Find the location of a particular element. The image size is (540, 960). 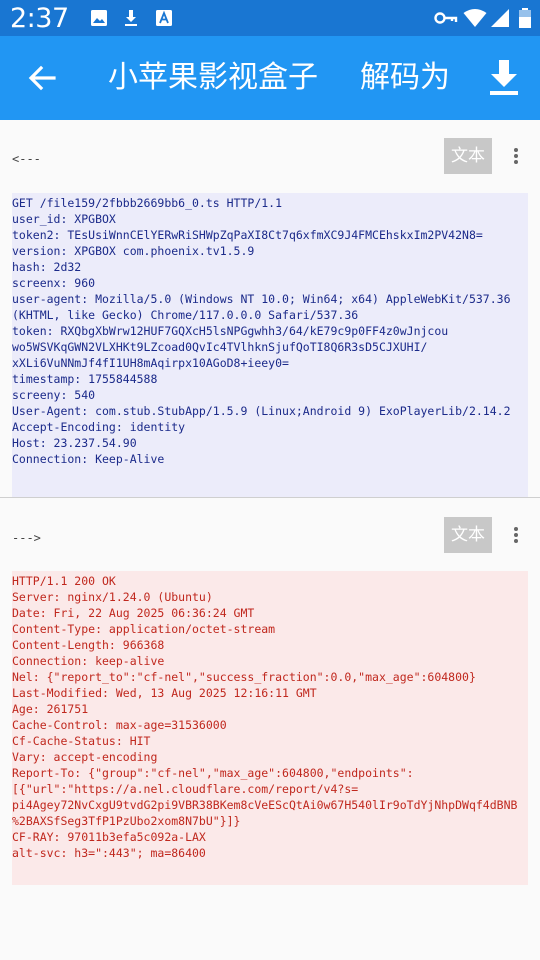

request-direction-label: <--- is located at coordinates (26, 159).